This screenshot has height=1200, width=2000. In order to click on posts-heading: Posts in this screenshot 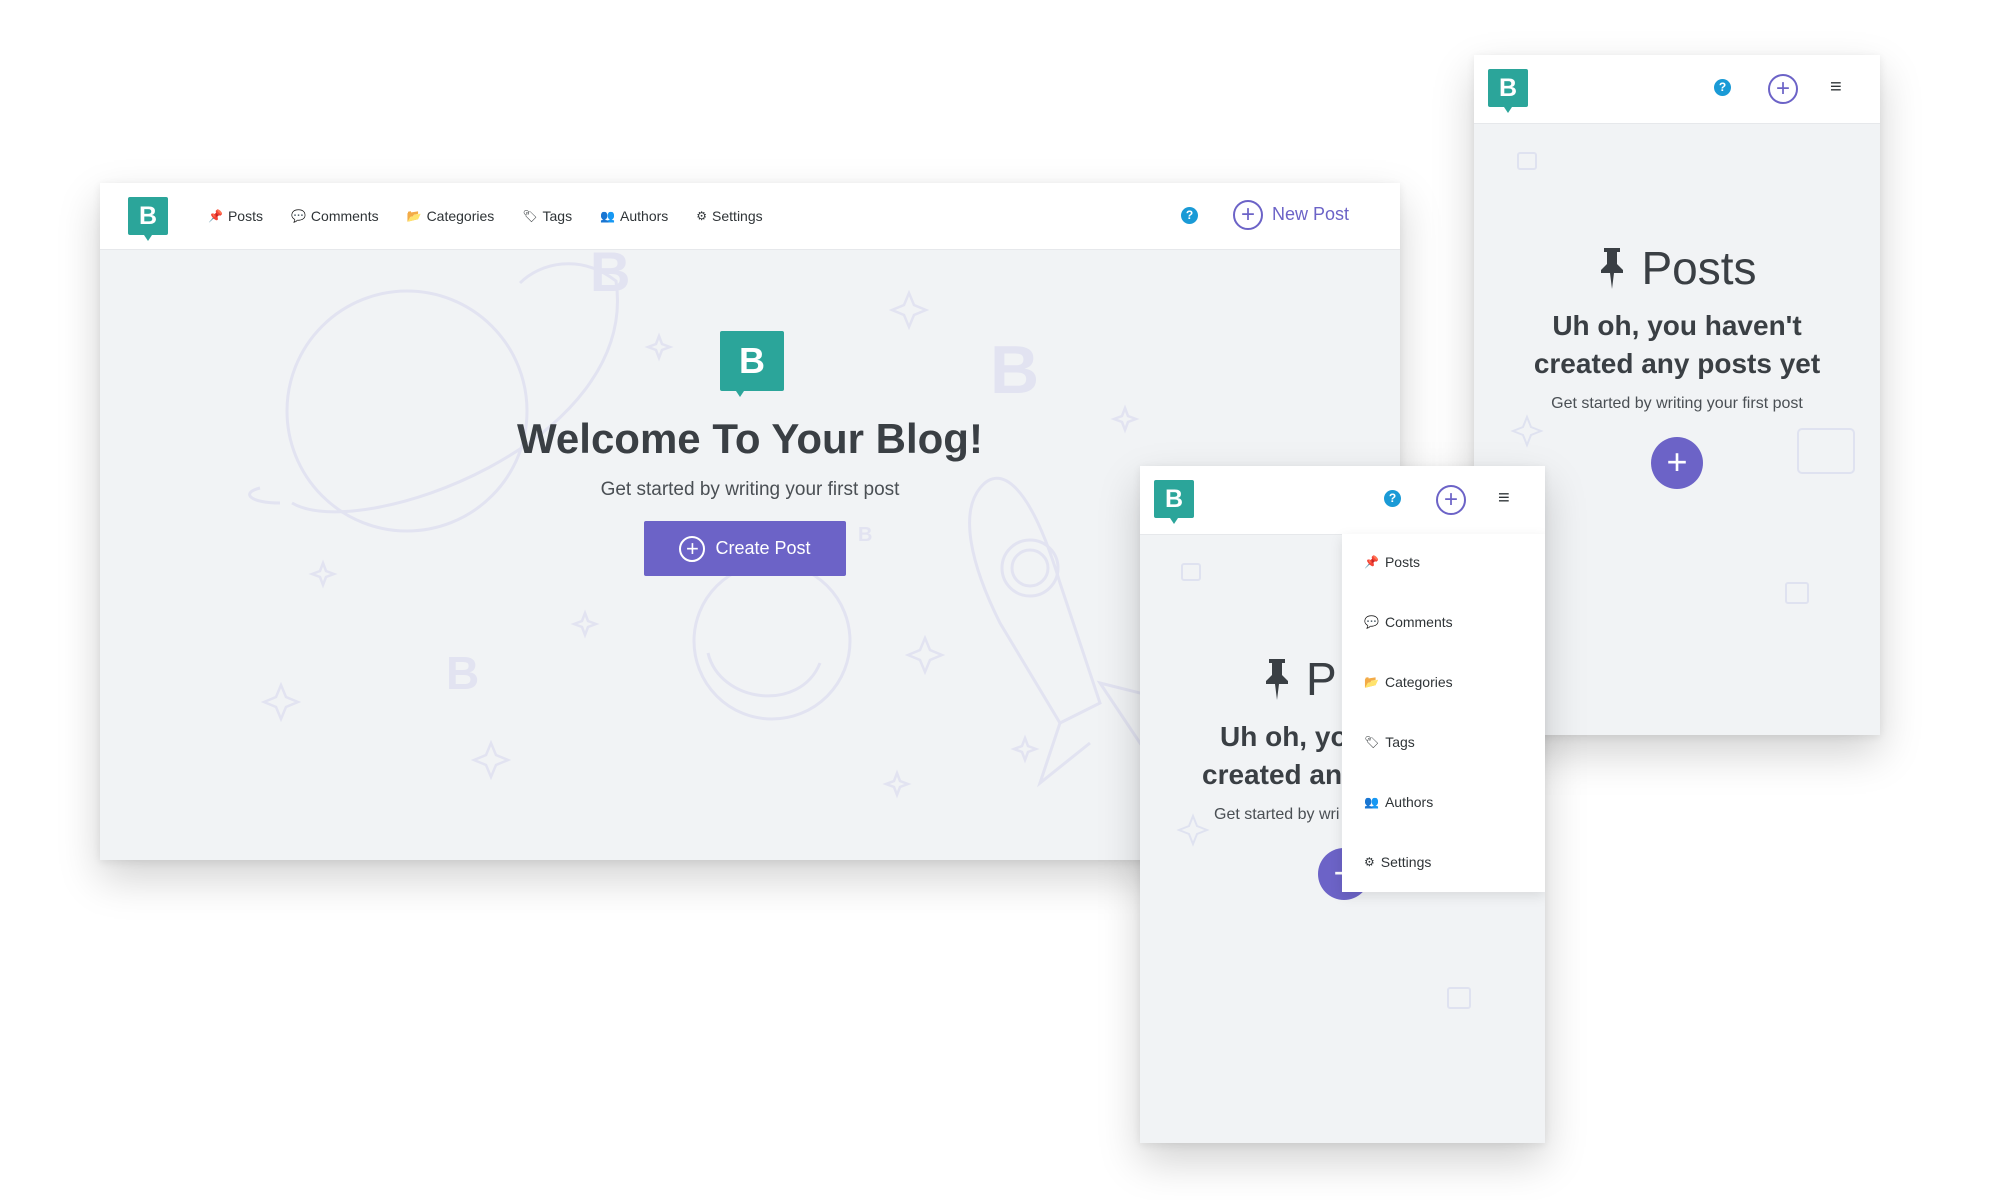, I will do `click(1677, 268)`.